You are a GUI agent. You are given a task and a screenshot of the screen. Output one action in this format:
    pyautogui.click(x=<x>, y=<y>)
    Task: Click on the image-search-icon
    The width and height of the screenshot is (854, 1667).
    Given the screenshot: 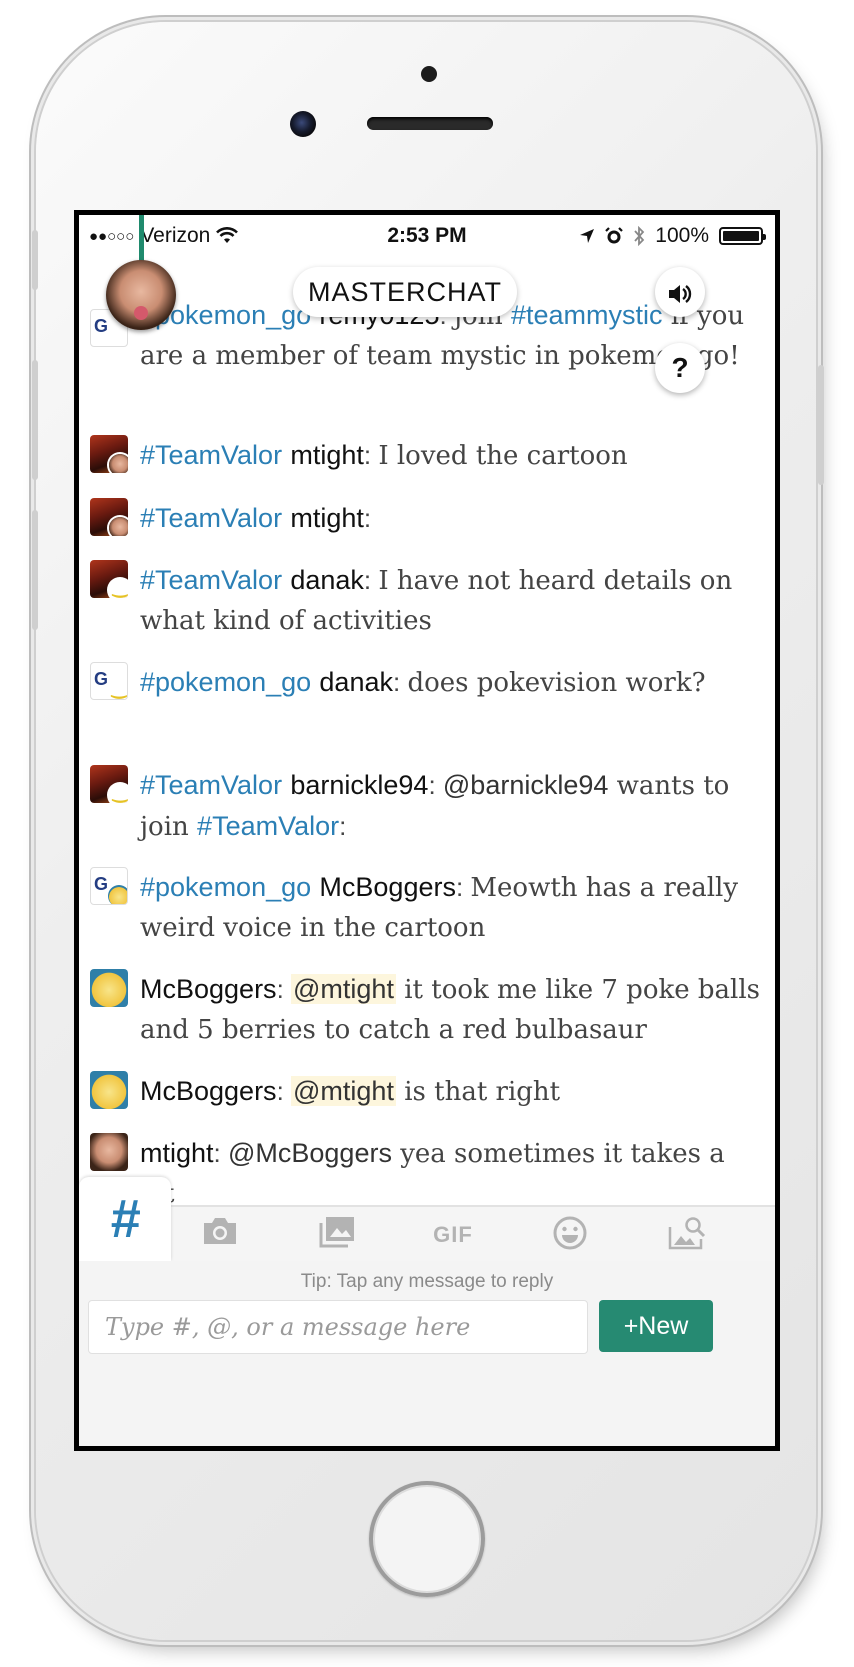 What is the action you would take?
    pyautogui.click(x=687, y=1233)
    